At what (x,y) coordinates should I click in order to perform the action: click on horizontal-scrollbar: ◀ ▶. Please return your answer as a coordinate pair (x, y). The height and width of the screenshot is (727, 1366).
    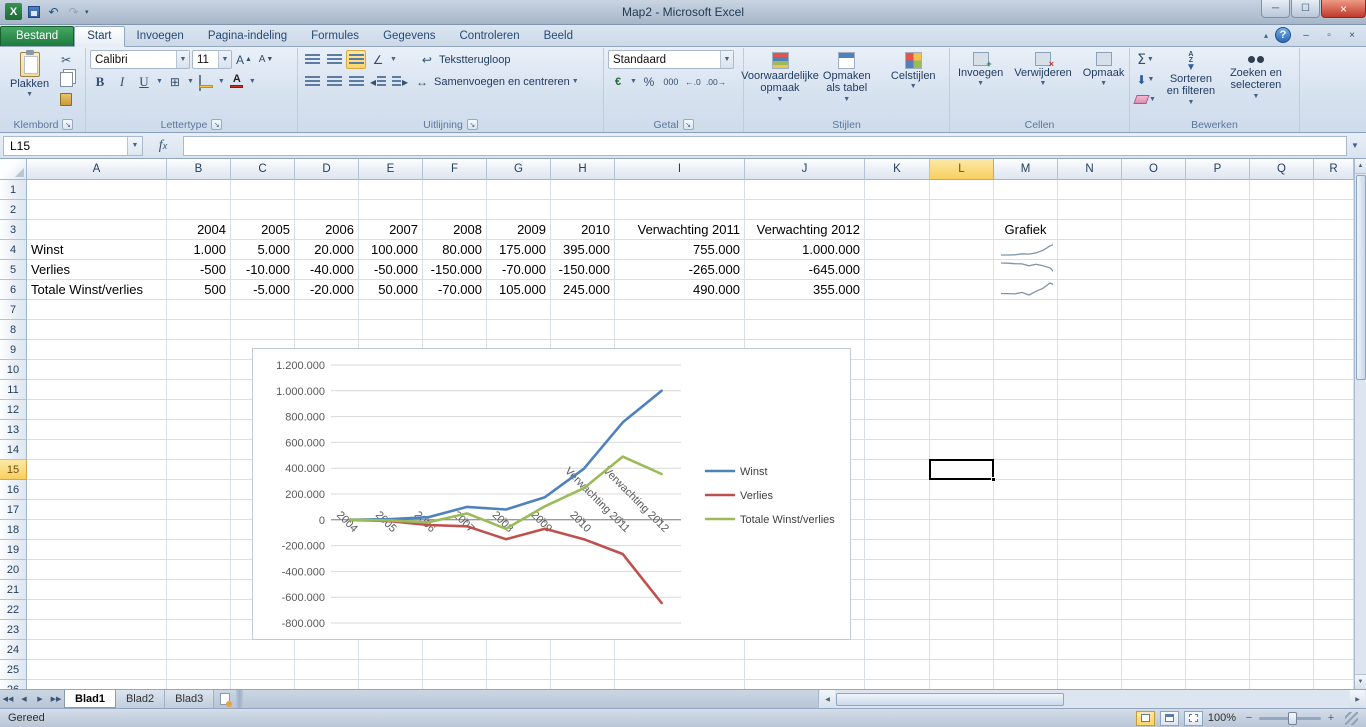
    Looking at the image, I should click on (1092, 699).